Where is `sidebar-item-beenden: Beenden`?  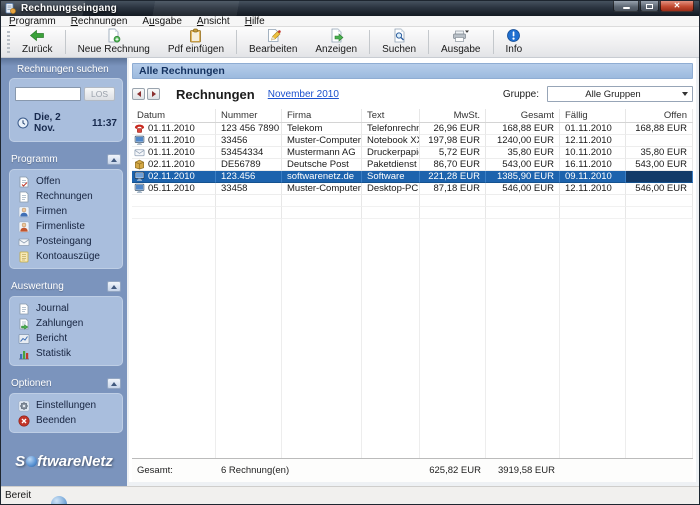 sidebar-item-beenden: Beenden is located at coordinates (66, 420).